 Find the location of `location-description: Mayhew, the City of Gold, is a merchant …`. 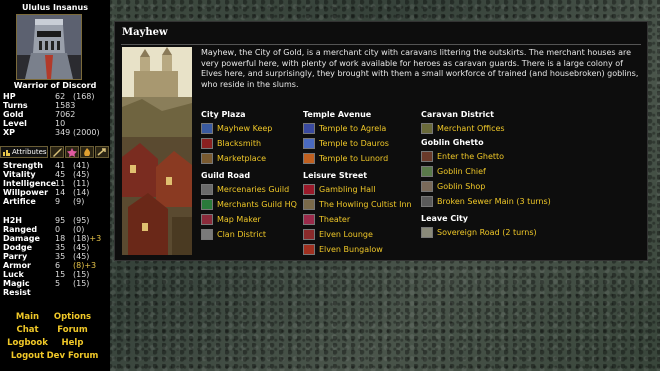

location-description: Mayhew, the City of Gold, is a merchant … is located at coordinates (420, 68).